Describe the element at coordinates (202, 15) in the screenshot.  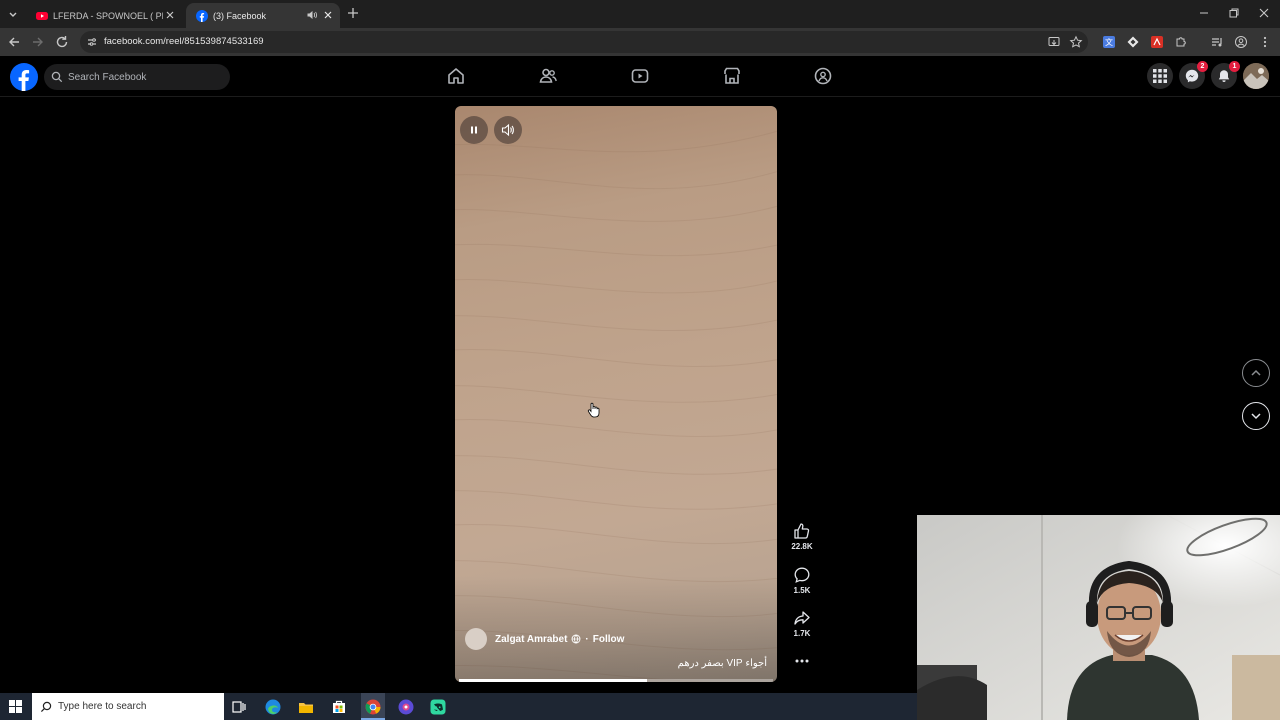
I see `facebook-icon` at that location.